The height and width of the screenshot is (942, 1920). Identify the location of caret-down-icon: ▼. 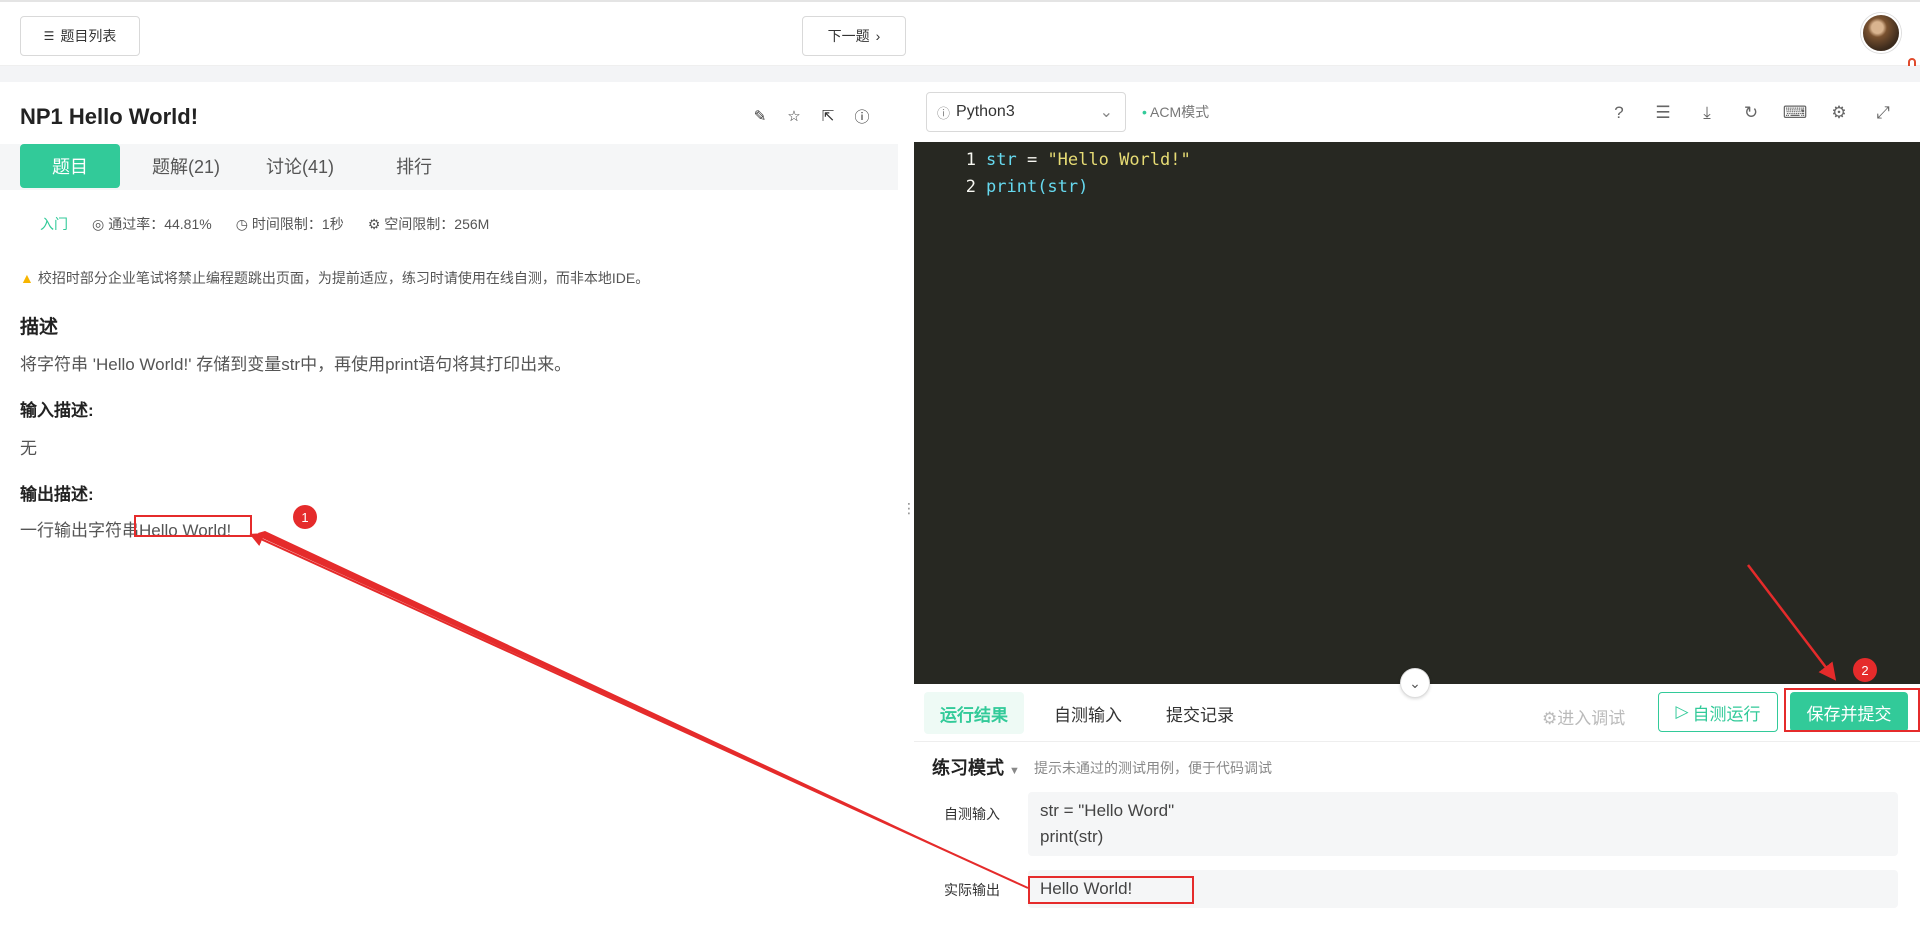
(1014, 771).